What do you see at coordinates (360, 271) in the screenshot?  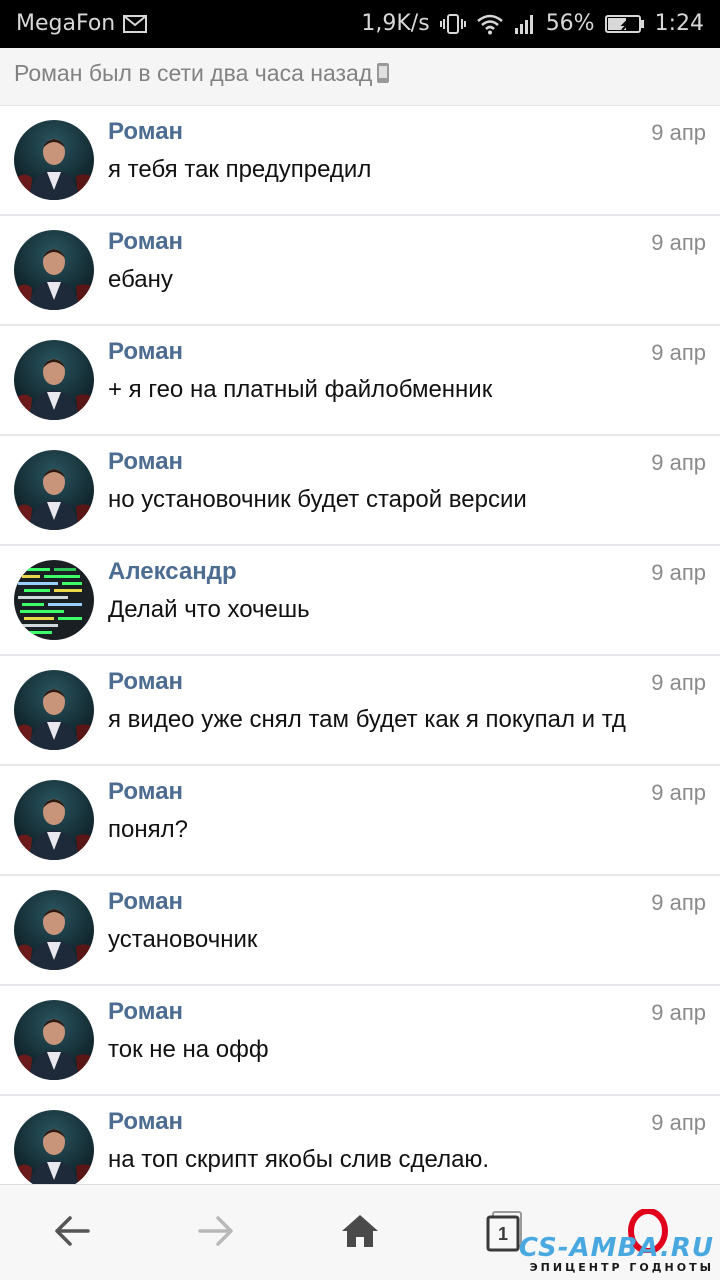 I see `message-row: Роман 9 апр ебану` at bounding box center [360, 271].